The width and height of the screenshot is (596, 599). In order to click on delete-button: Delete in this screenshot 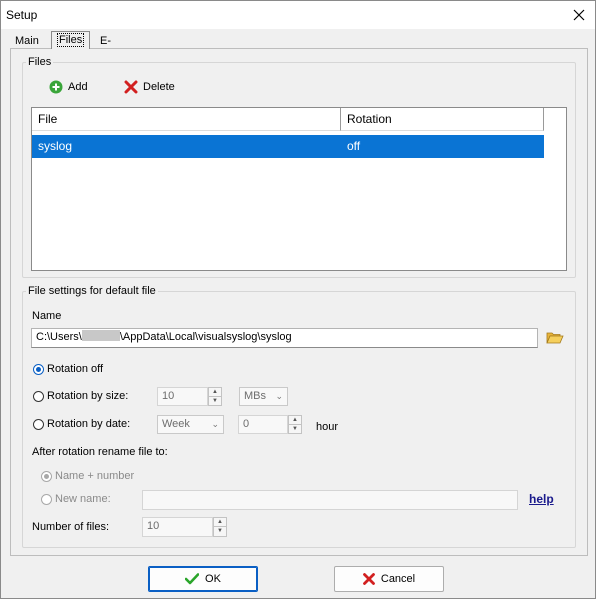, I will do `click(149, 87)`.